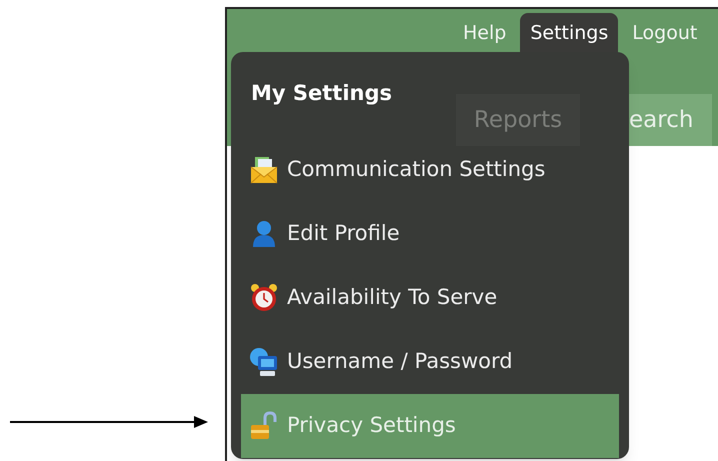 The width and height of the screenshot is (718, 461). I want to click on menu-heading: My Settings, so click(321, 93).